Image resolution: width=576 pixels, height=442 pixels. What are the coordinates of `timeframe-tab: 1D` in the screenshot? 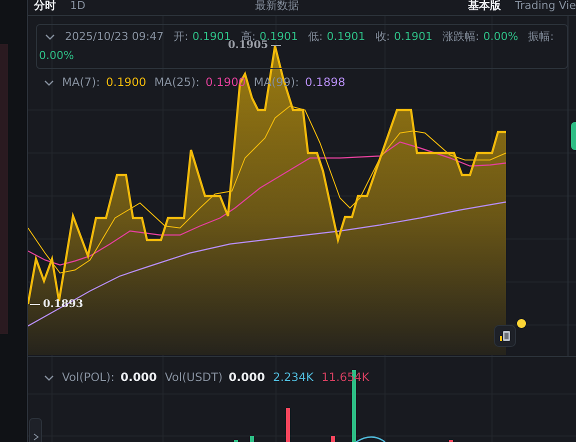 It's located at (78, 6).